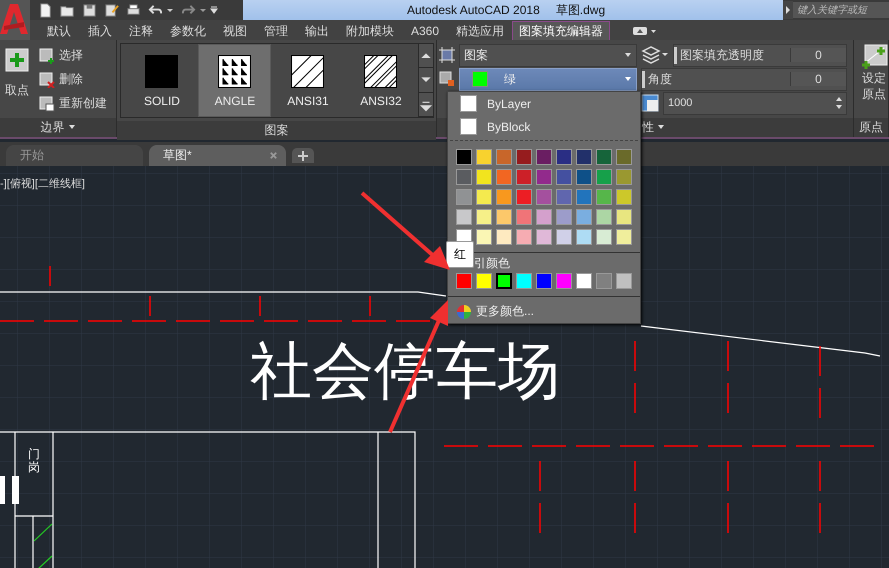  I want to click on new-file-icon, so click(45, 10).